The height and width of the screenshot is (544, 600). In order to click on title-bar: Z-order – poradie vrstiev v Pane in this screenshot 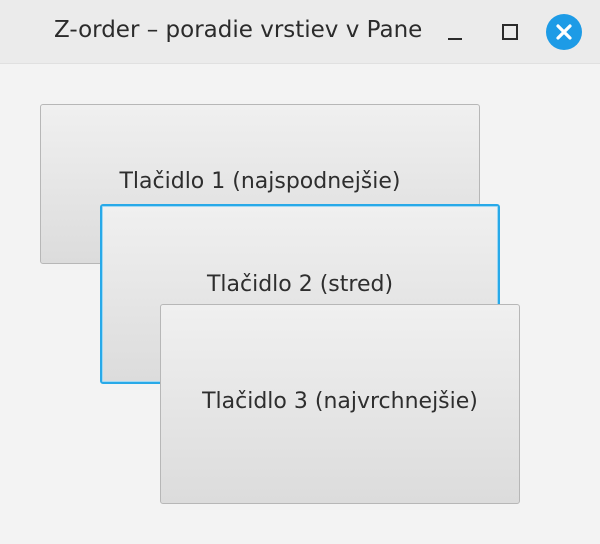, I will do `click(300, 32)`.